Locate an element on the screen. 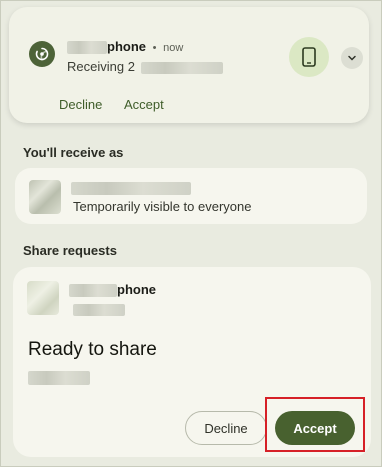 The height and width of the screenshot is (467, 382). blurred-message-detail is located at coordinates (181, 67).